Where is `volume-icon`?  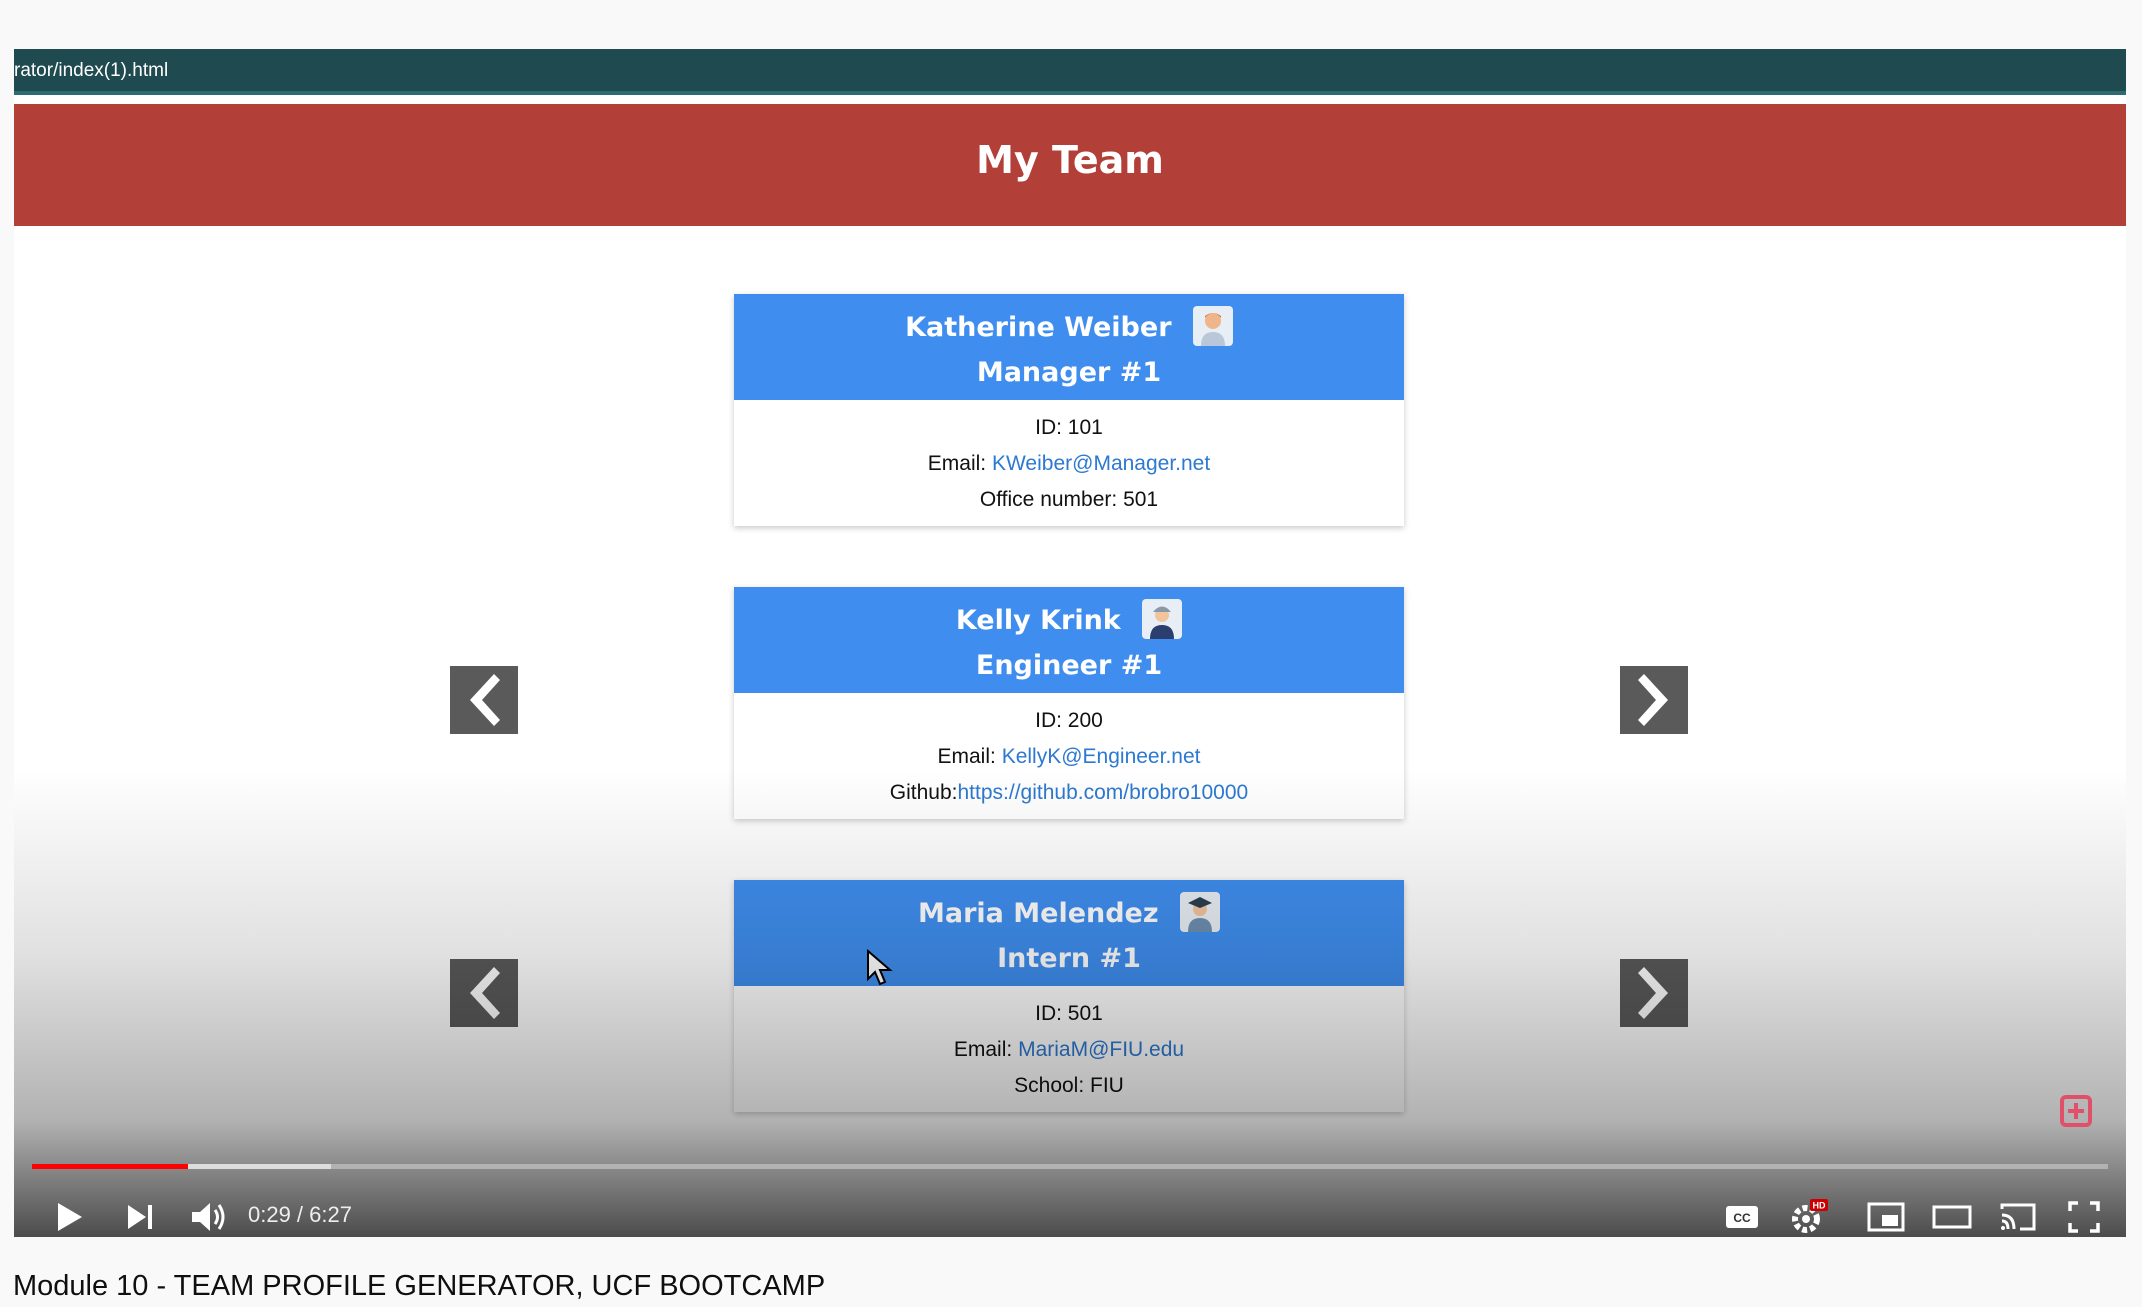
volume-icon is located at coordinates (208, 1216).